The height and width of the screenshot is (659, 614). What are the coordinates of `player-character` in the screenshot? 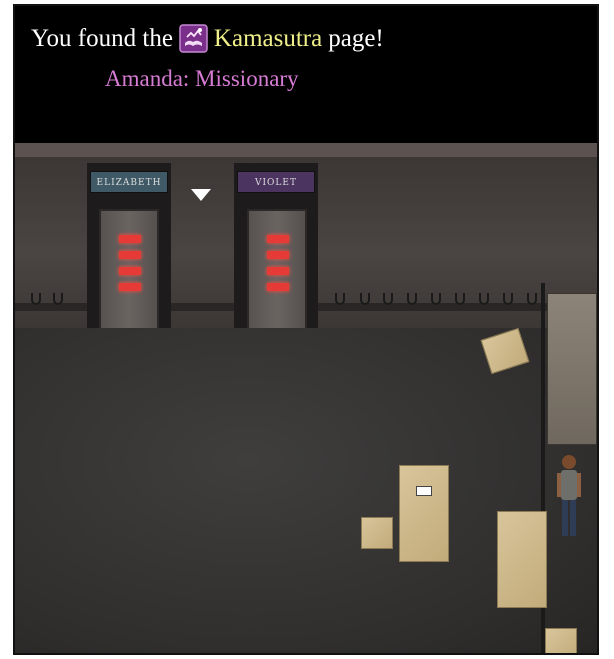 It's located at (569, 498).